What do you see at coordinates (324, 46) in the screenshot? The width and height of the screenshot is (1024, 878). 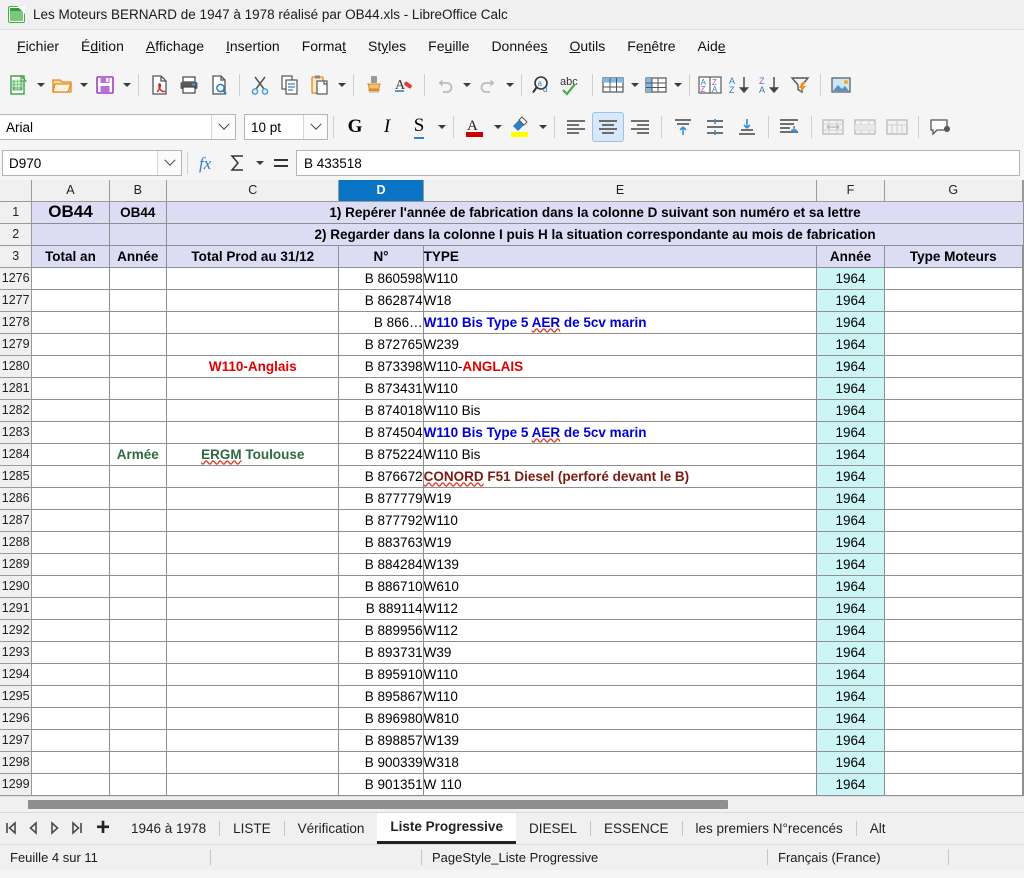 I see `menu-item-format: Format` at bounding box center [324, 46].